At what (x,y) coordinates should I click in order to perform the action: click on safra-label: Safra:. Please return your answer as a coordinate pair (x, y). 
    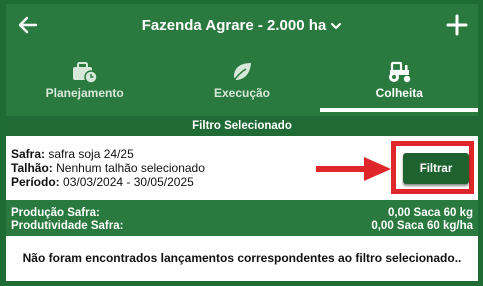
    Looking at the image, I should click on (28, 154).